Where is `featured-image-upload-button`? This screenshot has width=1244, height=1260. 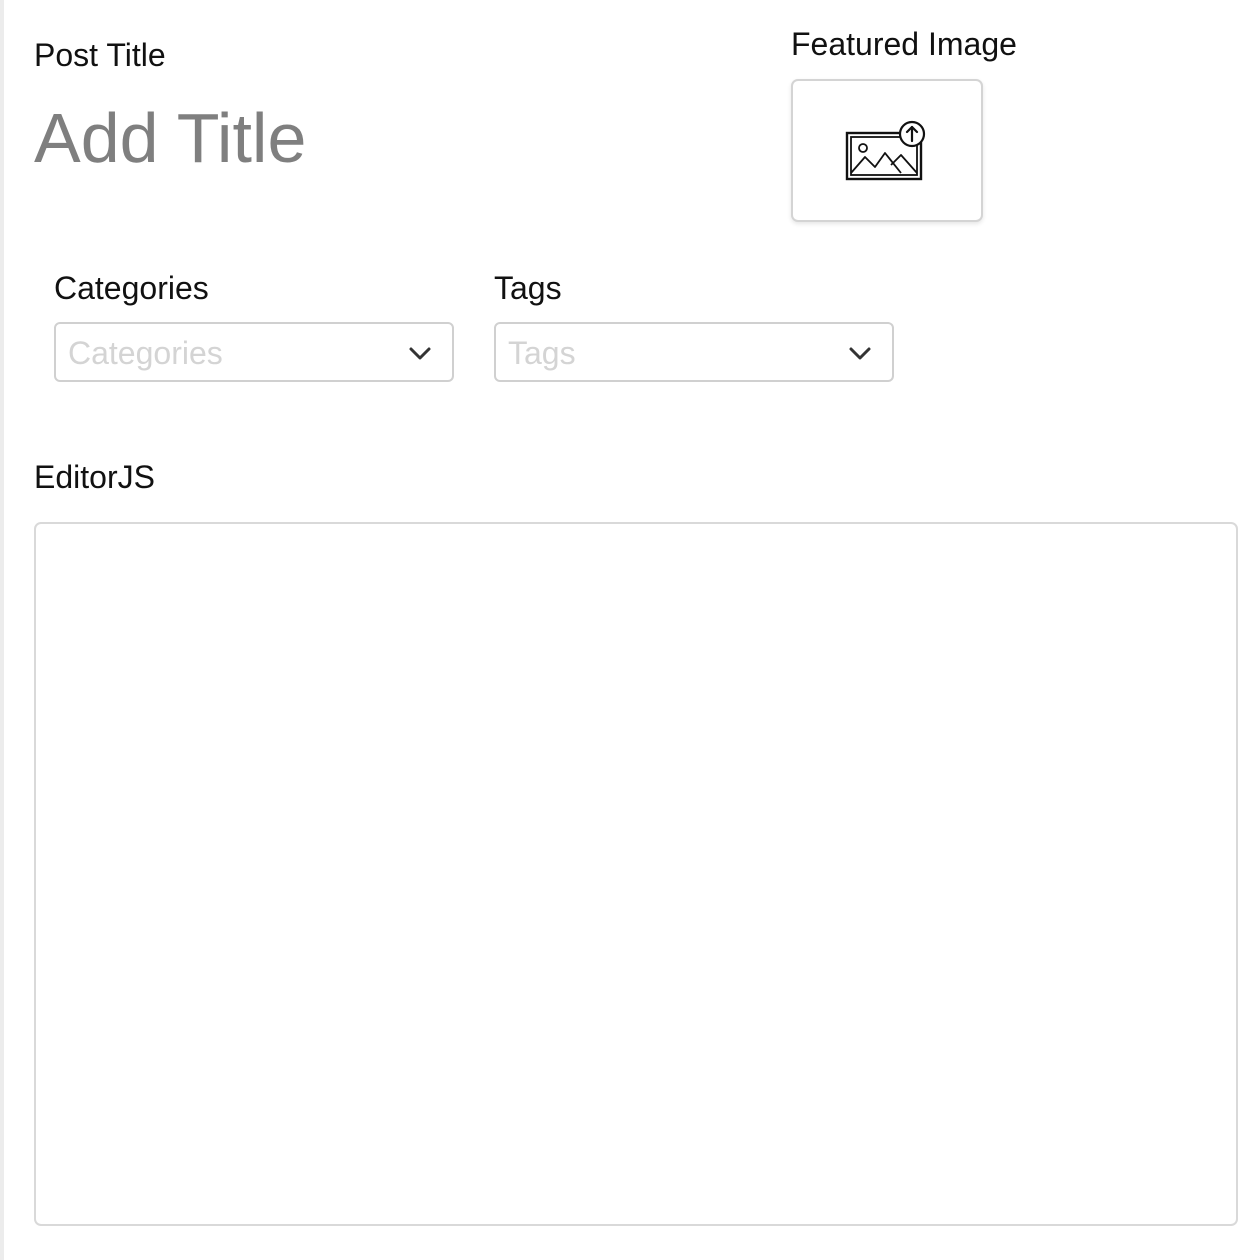
featured-image-upload-button is located at coordinates (887, 150).